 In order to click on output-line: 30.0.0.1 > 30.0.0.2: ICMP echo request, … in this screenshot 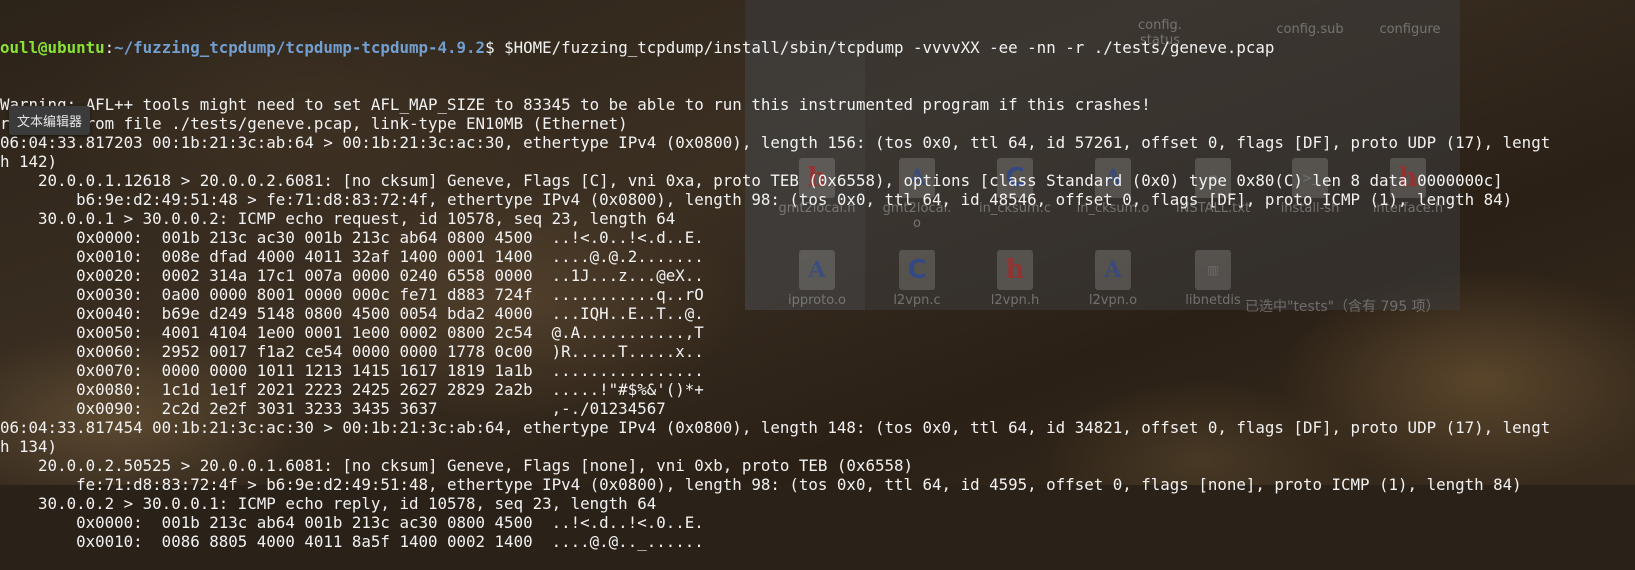, I will do `click(338, 218)`.